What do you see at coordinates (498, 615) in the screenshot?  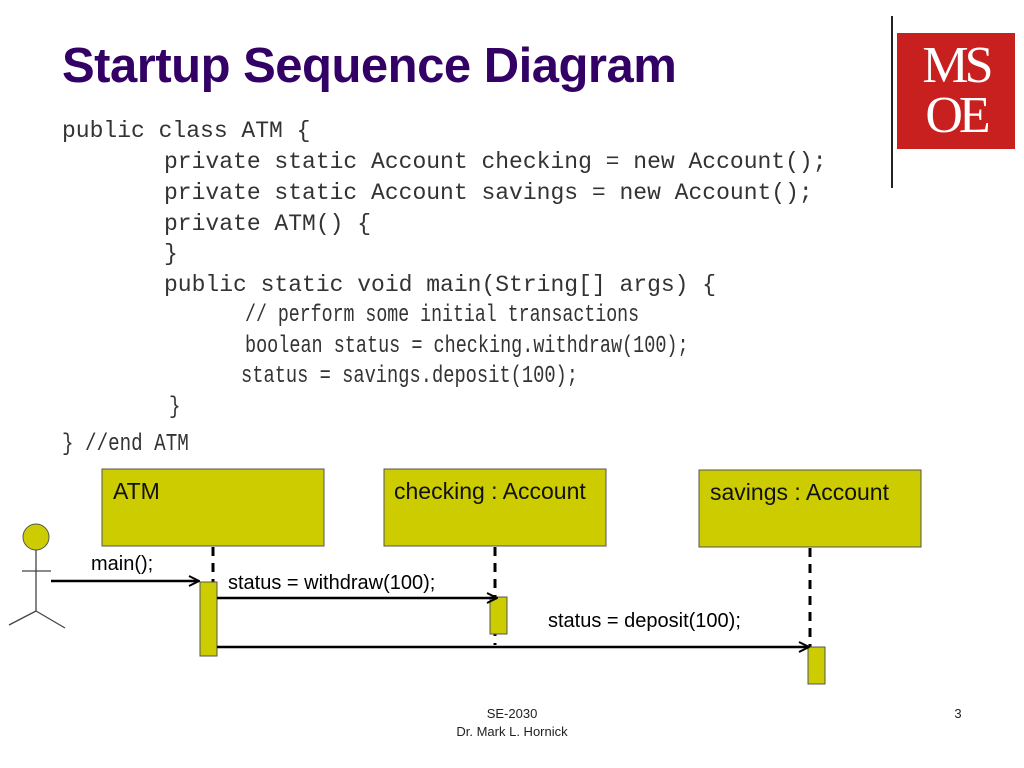 I see `activation-checking` at bounding box center [498, 615].